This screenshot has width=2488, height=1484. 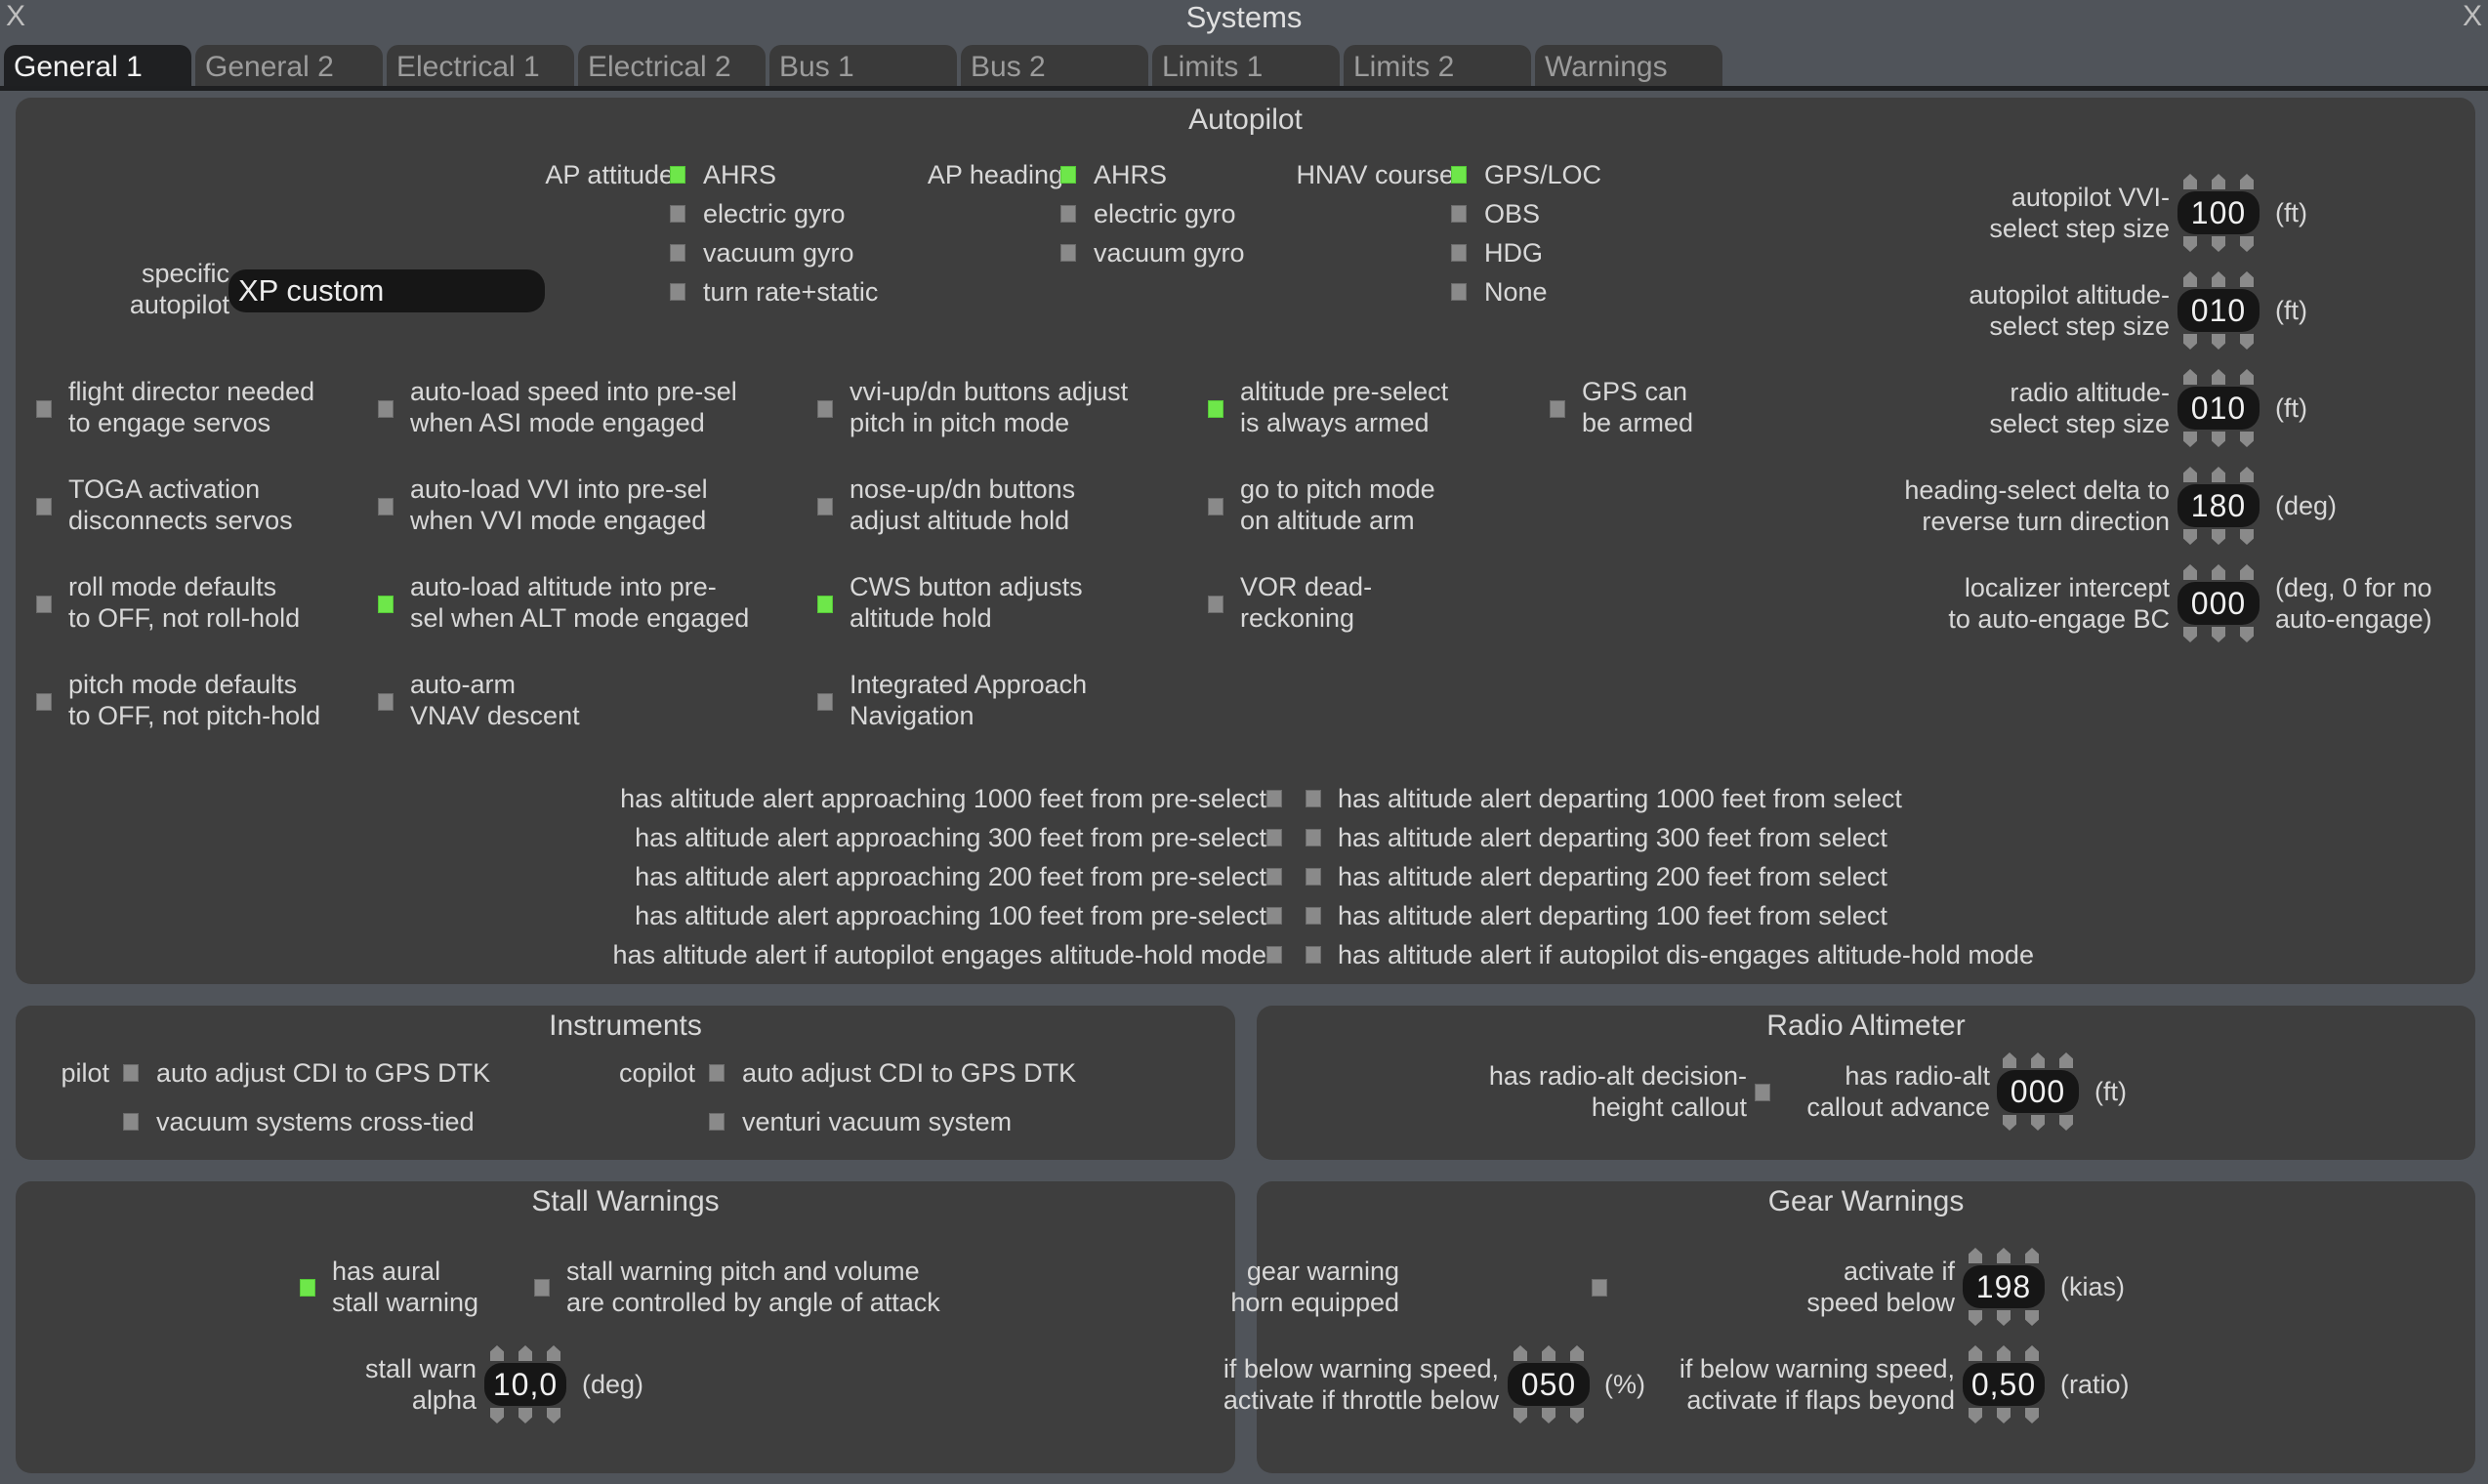 I want to click on heading-delta-spinner: 180, so click(x=2218, y=506).